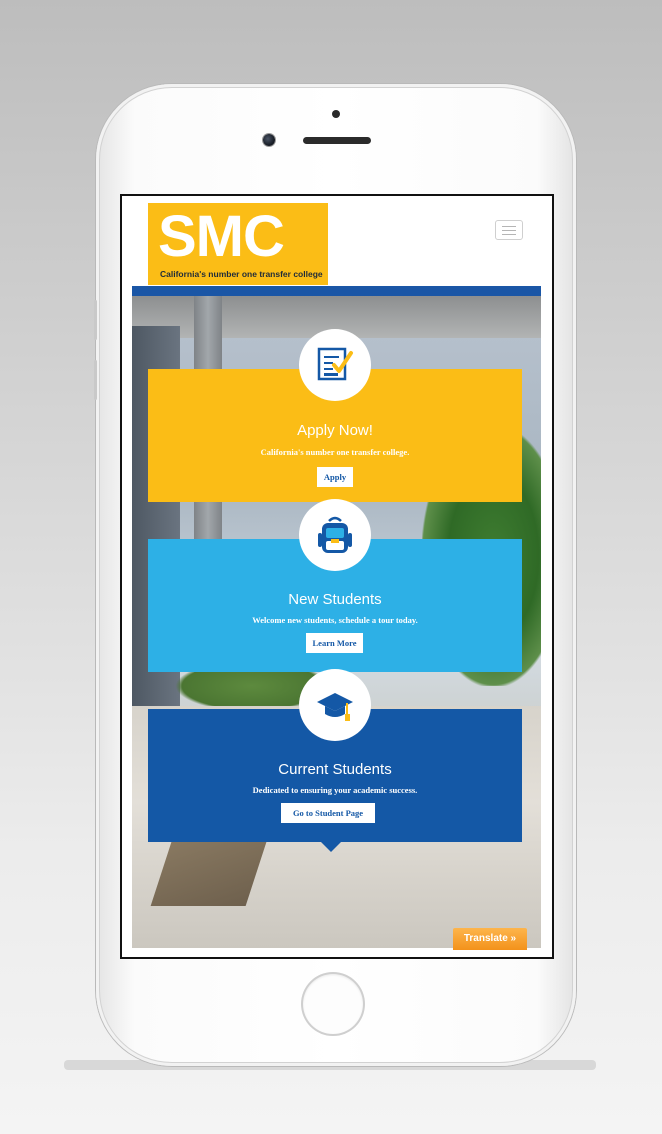 The image size is (662, 1134). I want to click on backpack-icon, so click(335, 534).